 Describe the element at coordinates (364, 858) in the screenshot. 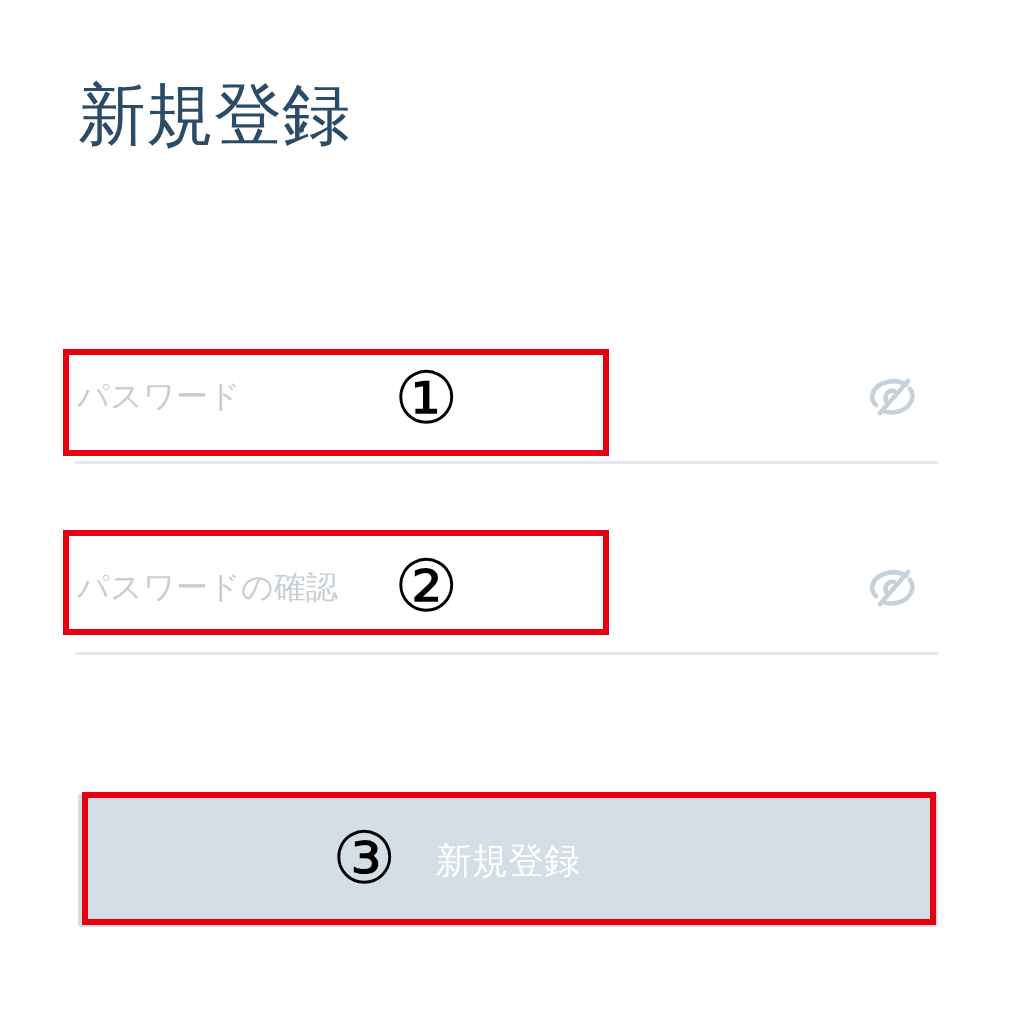

I see `step-number: ③` at that location.